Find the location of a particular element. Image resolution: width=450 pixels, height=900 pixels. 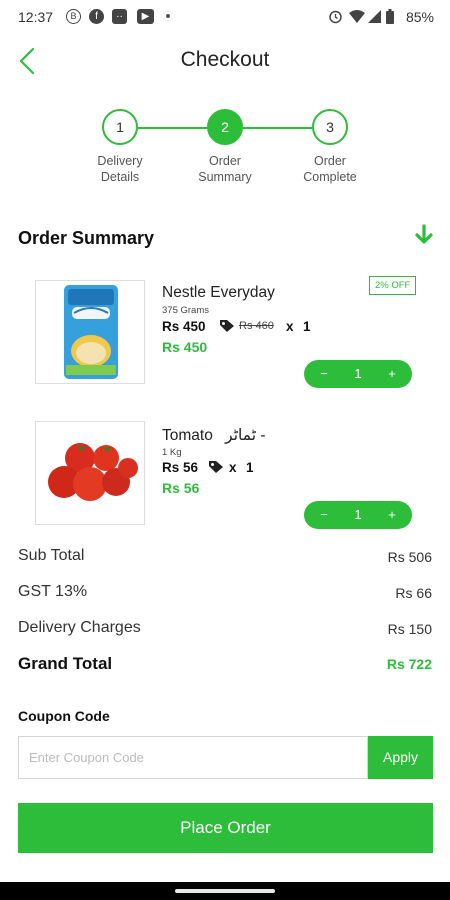

product-weight: 1 Kg is located at coordinates (172, 452).